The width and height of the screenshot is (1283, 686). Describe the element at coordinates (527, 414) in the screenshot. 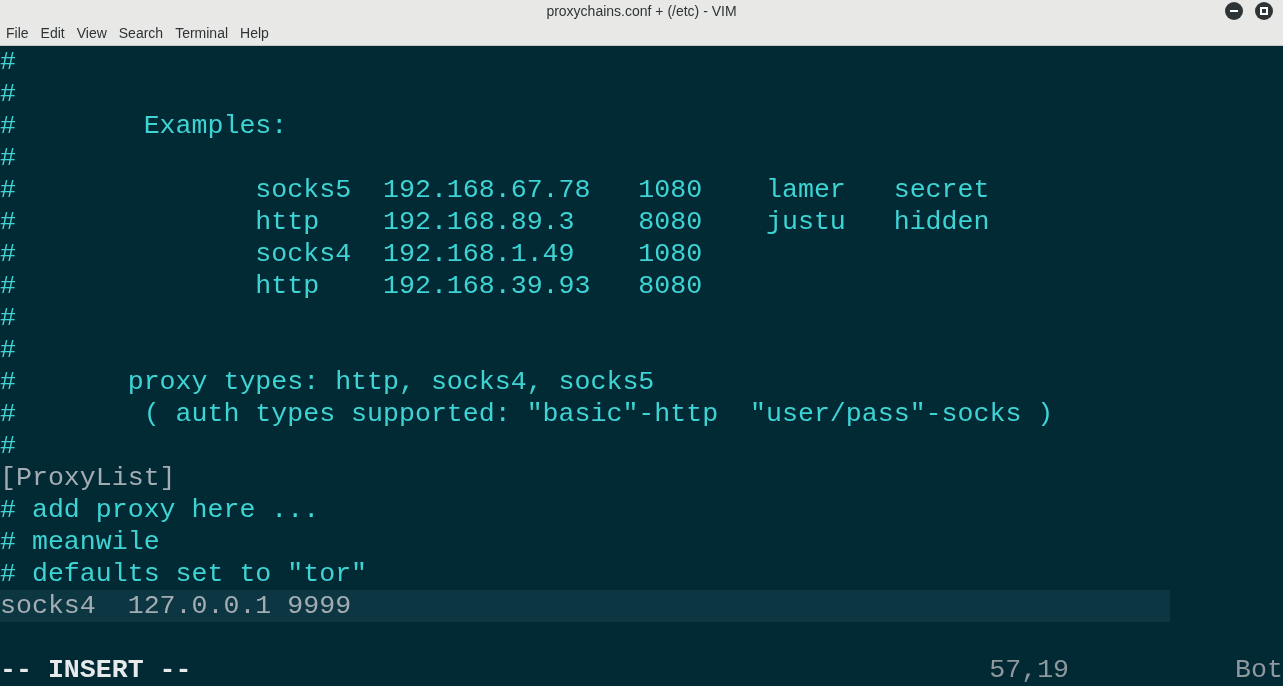

I see `comment-line: # ( auth types supported: "basic"-http "user/pass"-socks )` at that location.